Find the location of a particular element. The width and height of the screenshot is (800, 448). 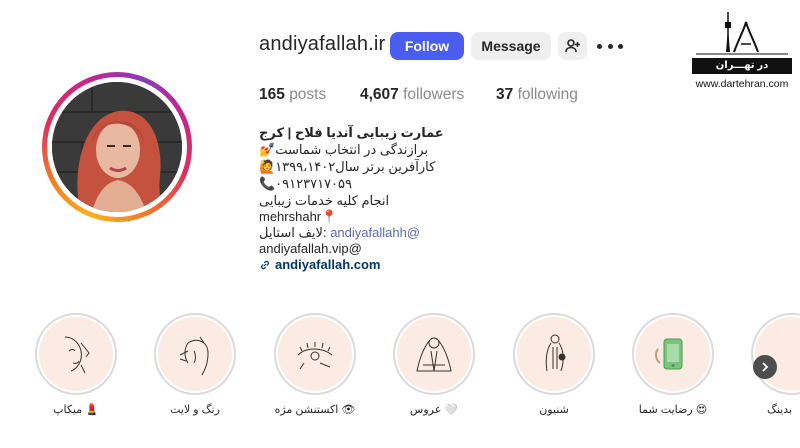

bio-line: 🙋کارآفرین برتر سال۱۳۹۹،۱۴۰۲ is located at coordinates (347, 166).